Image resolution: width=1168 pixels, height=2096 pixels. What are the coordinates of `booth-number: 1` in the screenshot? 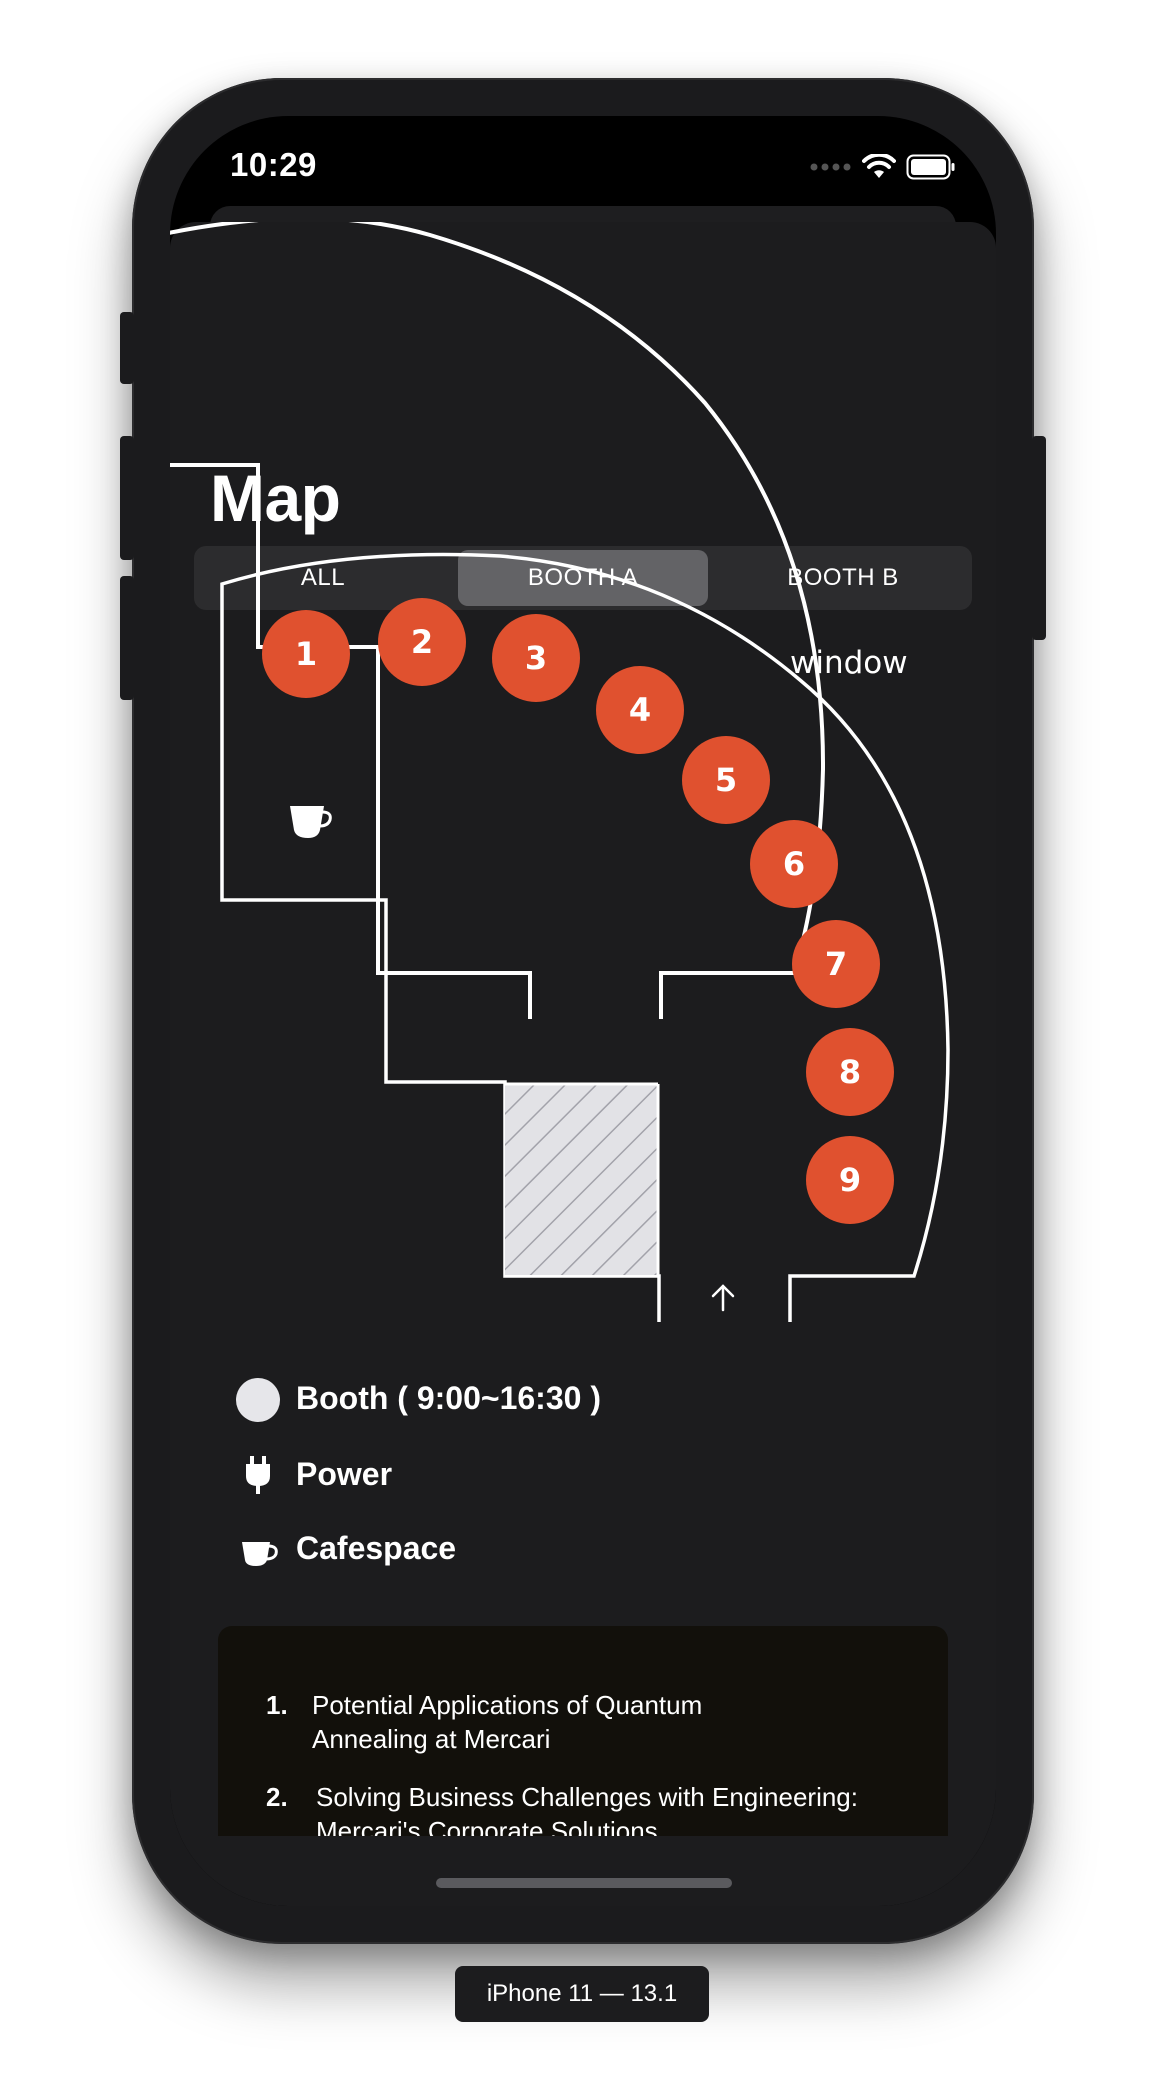 It's located at (306, 654).